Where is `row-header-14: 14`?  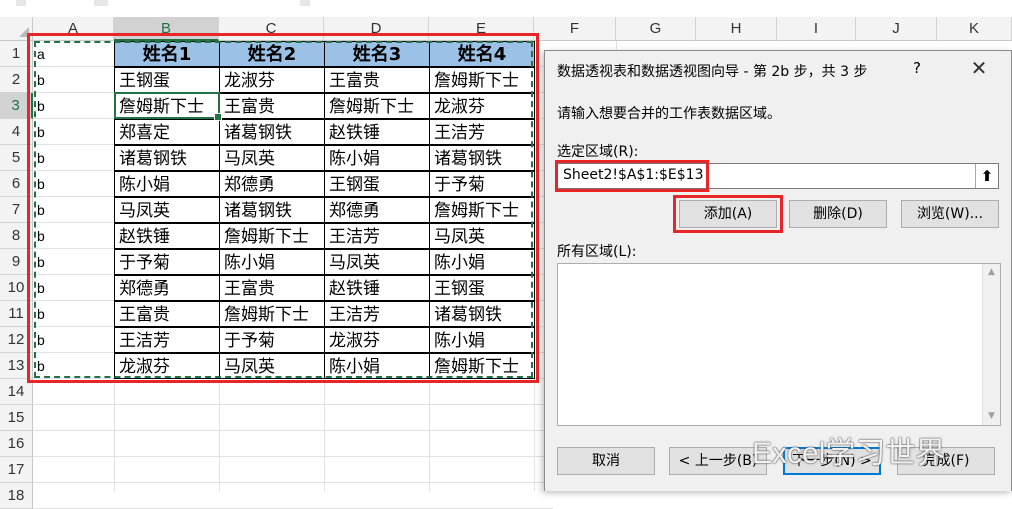 row-header-14: 14 is located at coordinates (16, 392).